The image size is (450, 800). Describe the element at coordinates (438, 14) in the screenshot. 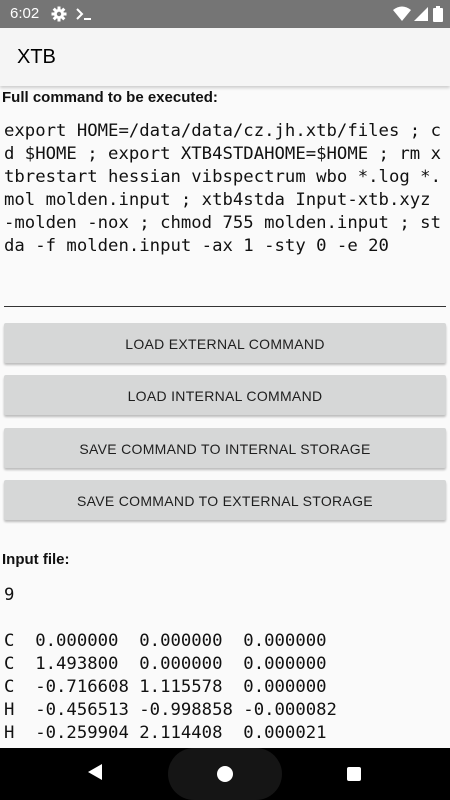

I see `battery-icon` at that location.